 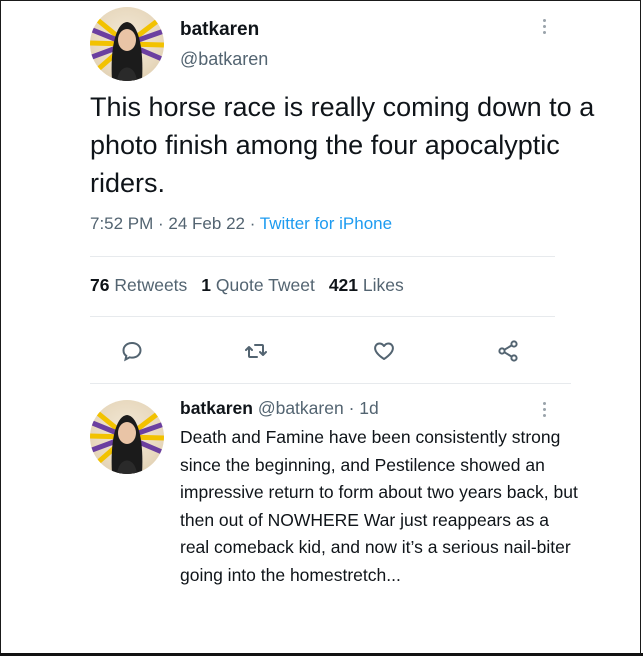 I want to click on reply-display-name: batkaren, so click(x=216, y=408).